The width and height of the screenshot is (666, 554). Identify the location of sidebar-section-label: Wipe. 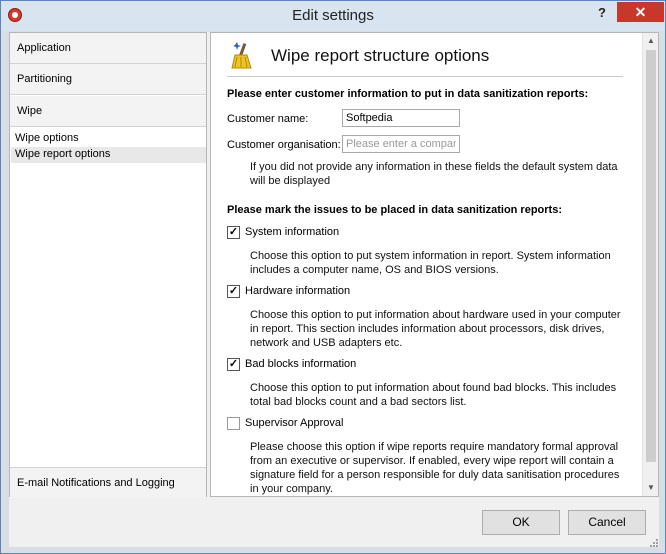
(30, 111).